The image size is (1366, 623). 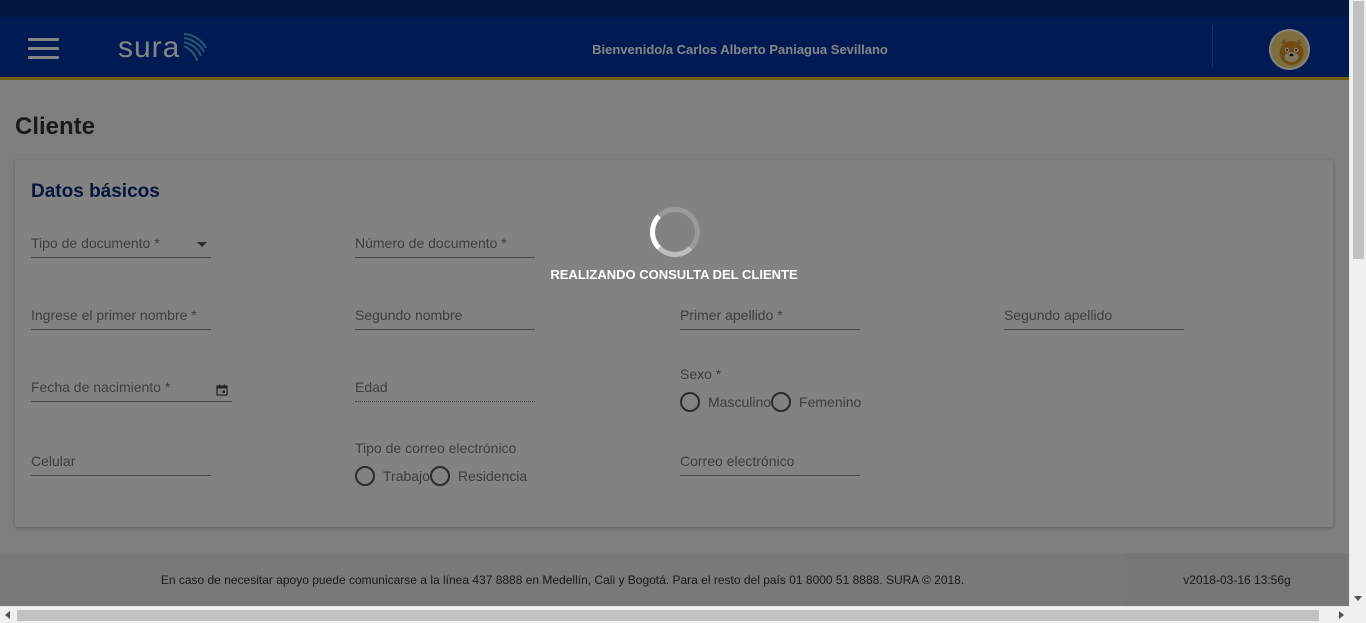 I want to click on loading-spinner-icon, so click(x=675, y=232).